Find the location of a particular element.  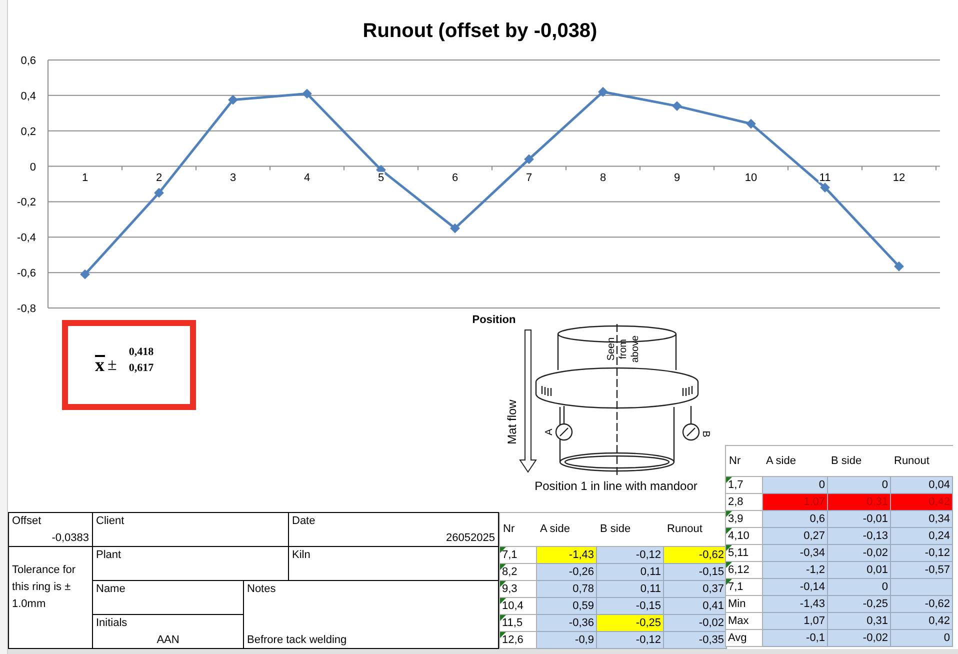

view-note: Seen is located at coordinates (611, 349).